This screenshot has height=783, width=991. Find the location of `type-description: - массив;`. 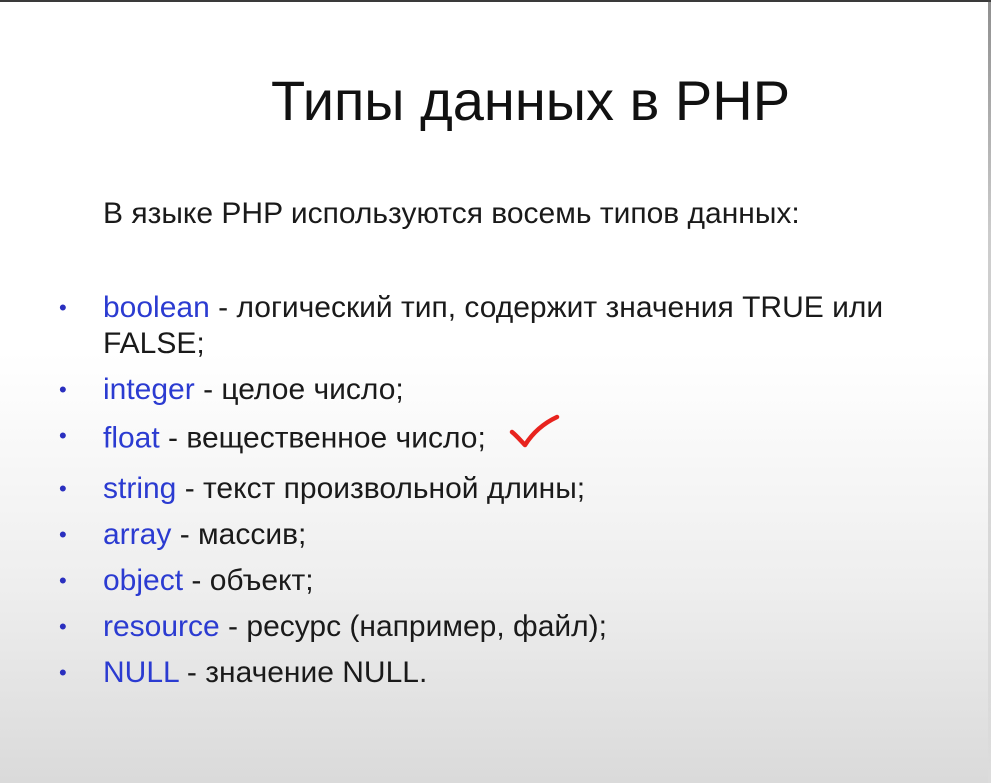

type-description: - массив; is located at coordinates (239, 534).